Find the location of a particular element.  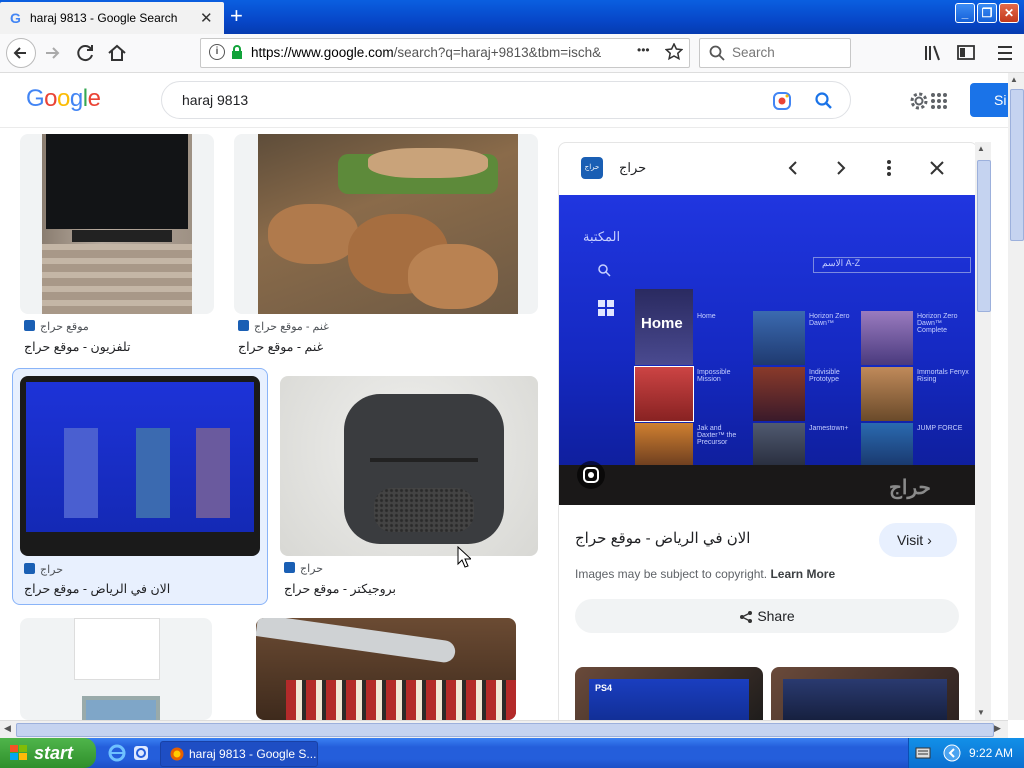

google-search-box: haraj 9813 is located at coordinates (506, 100).